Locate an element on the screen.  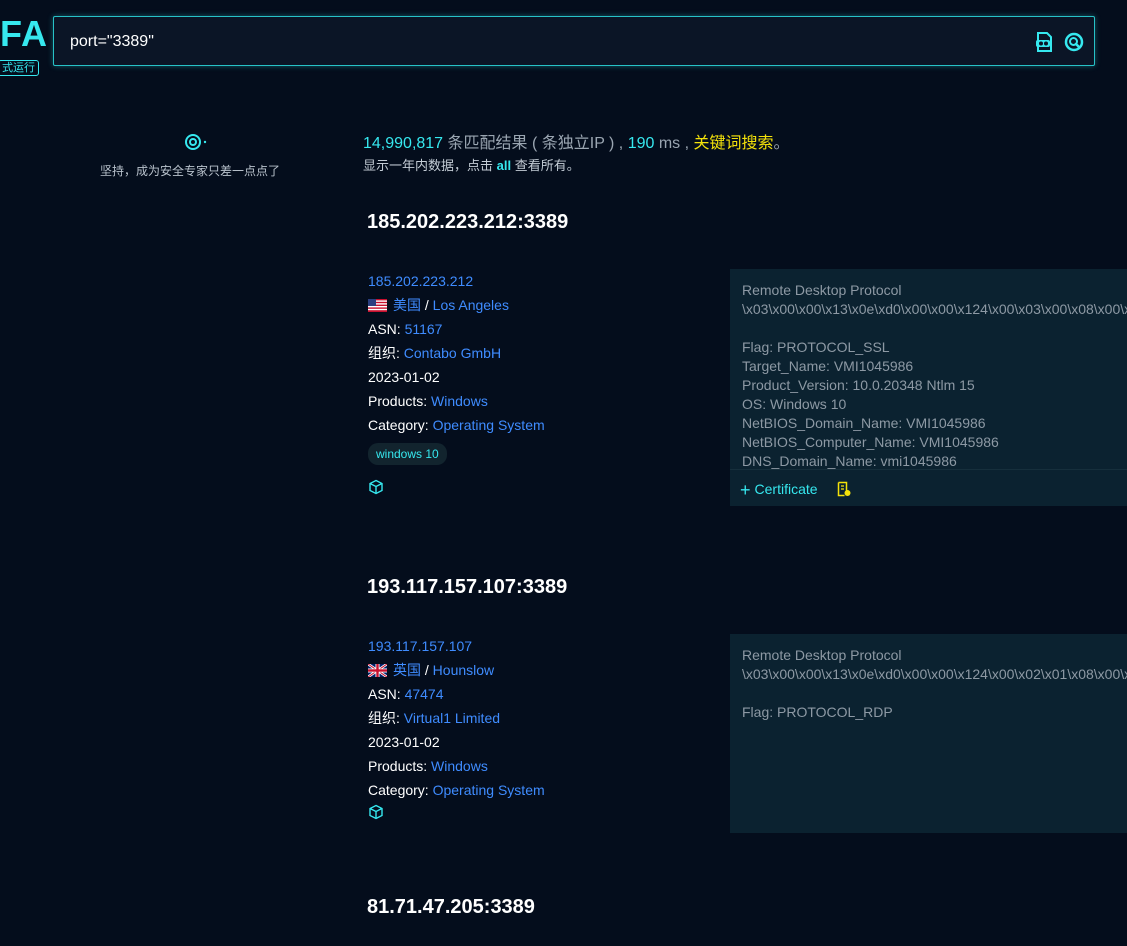
sidebar-tip: 坚持，成为安全专家只差一点点了 is located at coordinates (190, 171).